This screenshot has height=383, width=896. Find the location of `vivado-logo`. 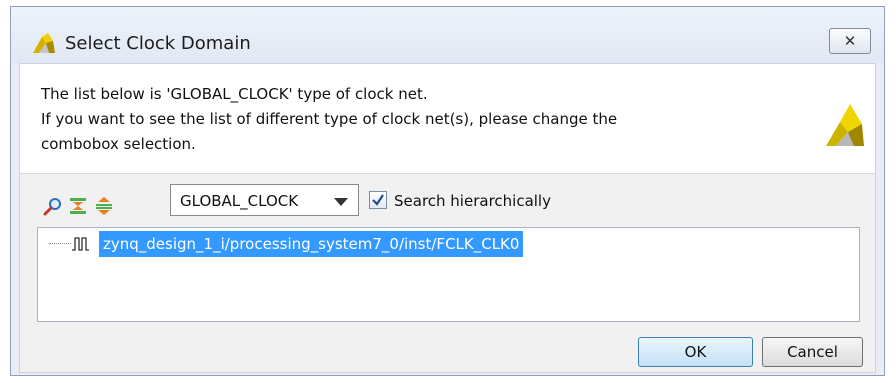

vivado-logo is located at coordinates (845, 125).